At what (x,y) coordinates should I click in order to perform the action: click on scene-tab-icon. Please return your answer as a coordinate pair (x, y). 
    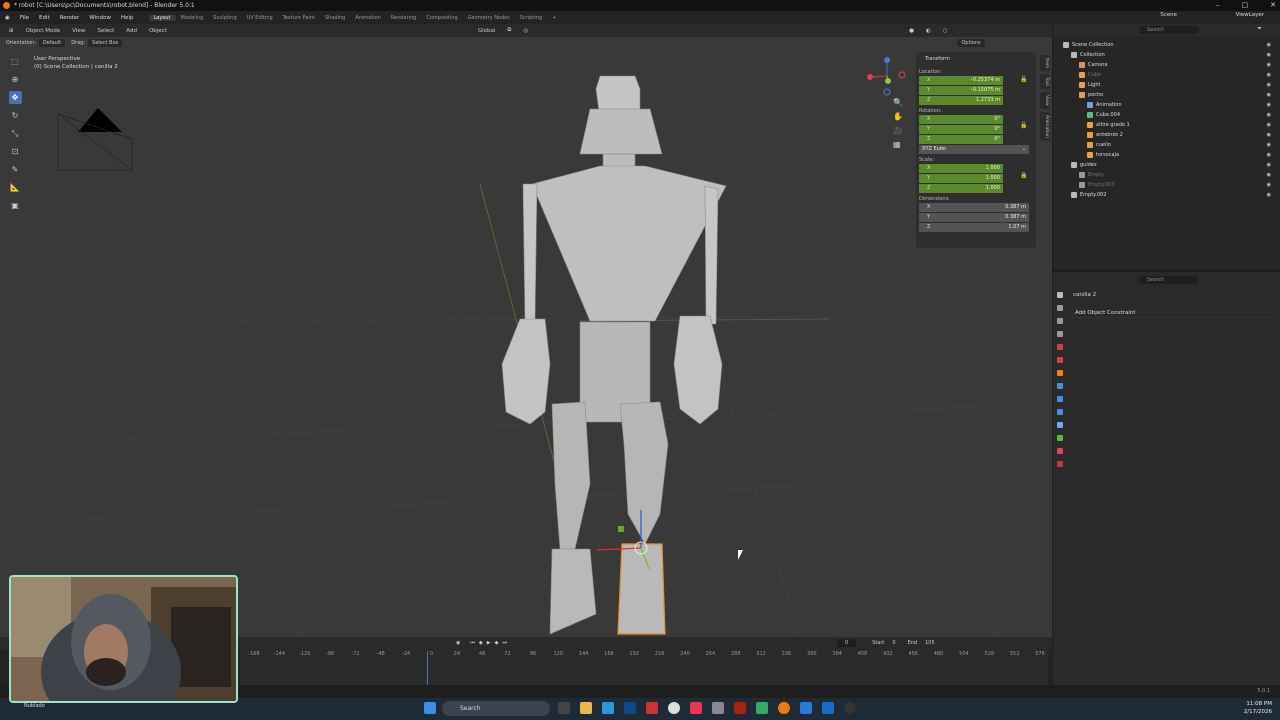
    Looking at the image, I should click on (1060, 347).